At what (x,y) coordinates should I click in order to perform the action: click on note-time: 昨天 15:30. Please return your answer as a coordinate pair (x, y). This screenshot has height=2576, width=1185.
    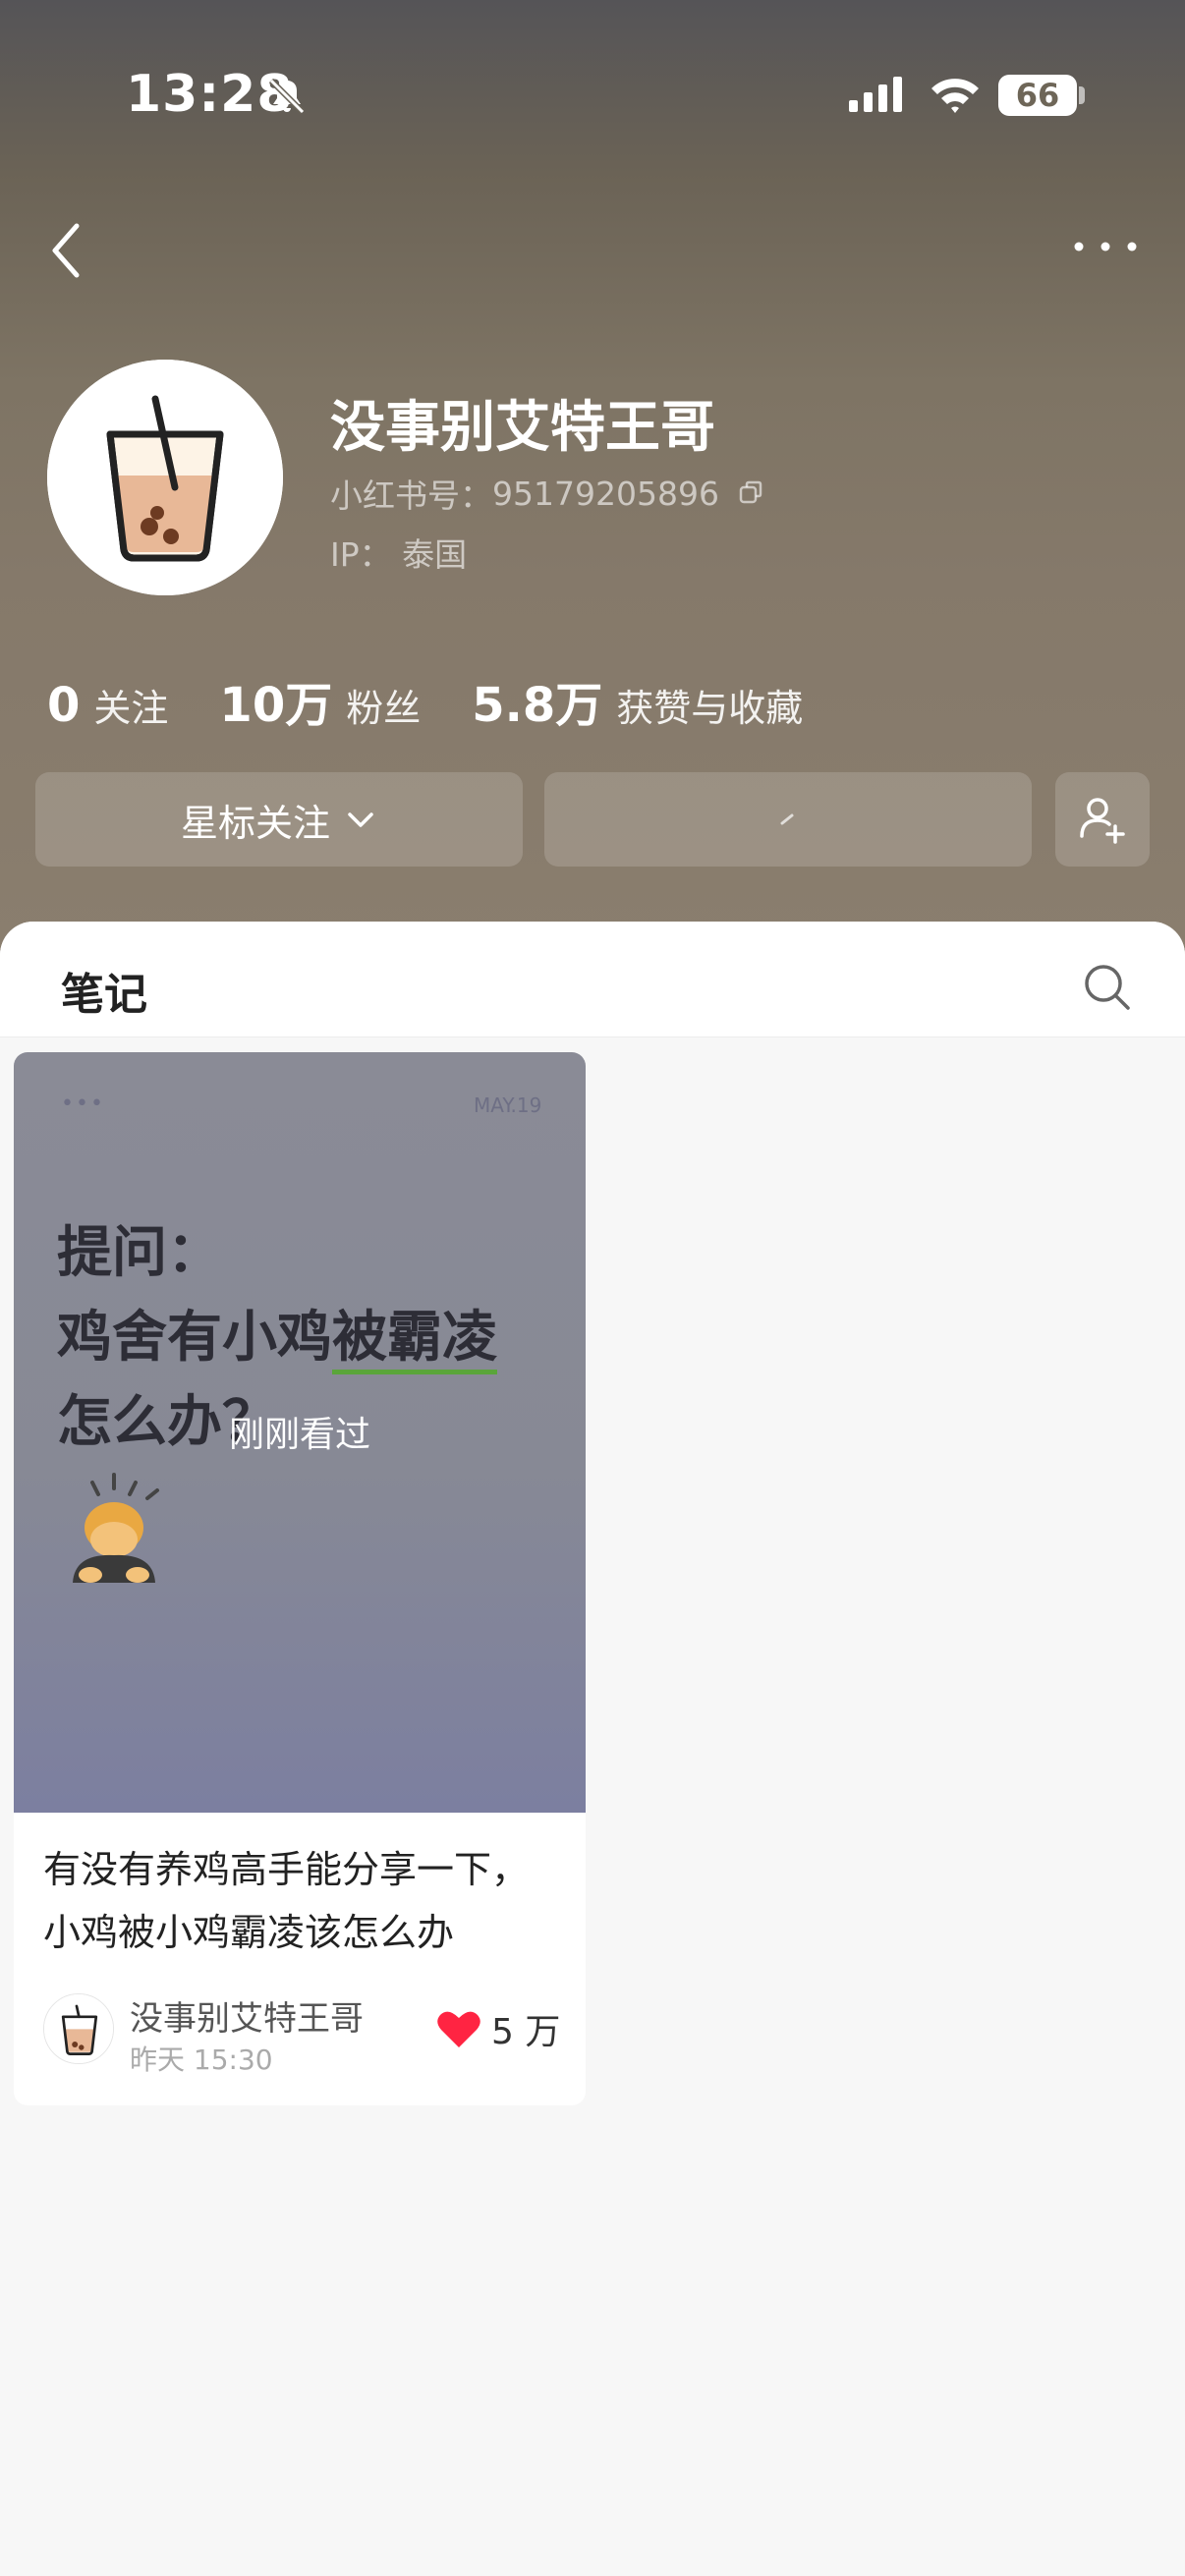
    Looking at the image, I should click on (201, 2060).